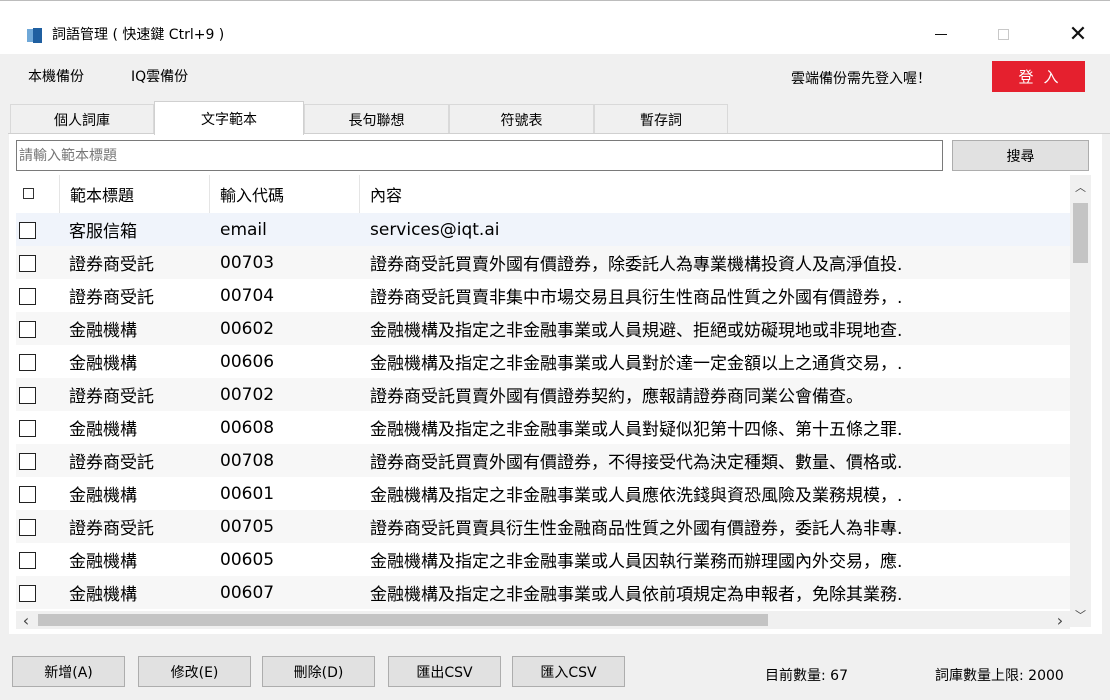 The height and width of the screenshot is (700, 1110). I want to click on row-code: email, so click(243, 229).